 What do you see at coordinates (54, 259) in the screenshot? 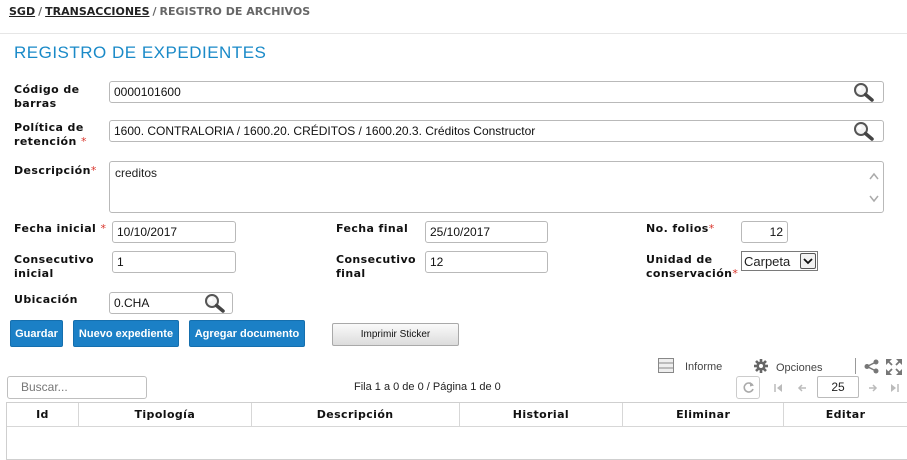
I see `start-seq-label-line1: Consecutivo` at bounding box center [54, 259].